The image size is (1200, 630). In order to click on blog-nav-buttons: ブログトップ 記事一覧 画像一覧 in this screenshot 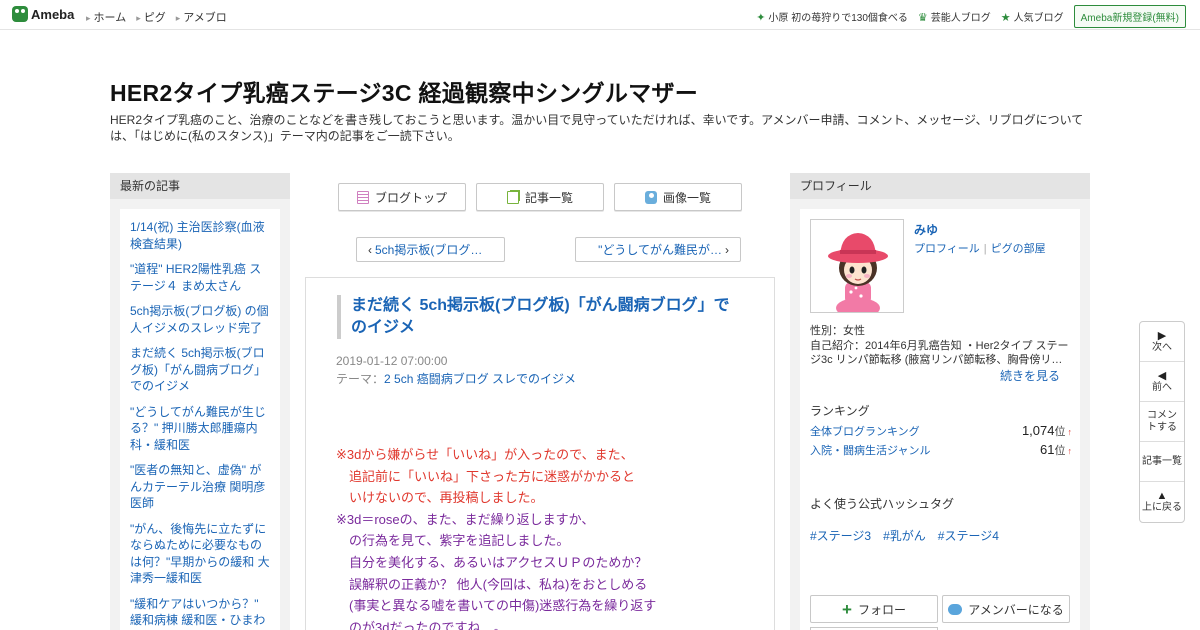, I will do `click(540, 197)`.